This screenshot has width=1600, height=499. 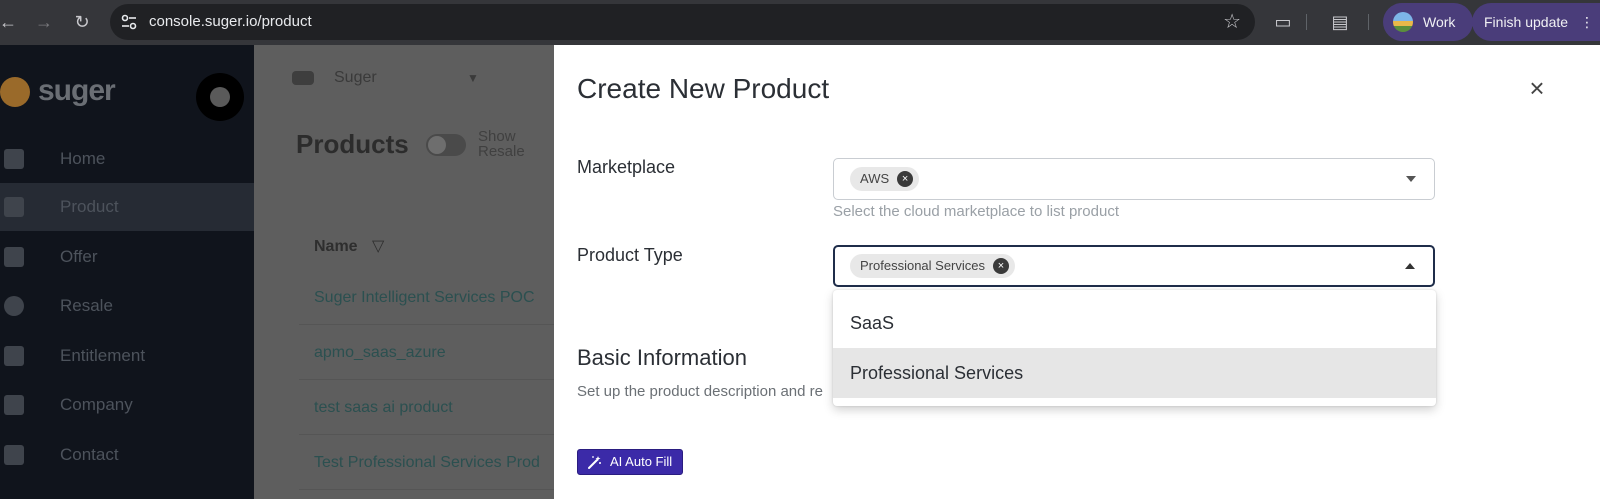 What do you see at coordinates (14, 159) in the screenshot?
I see `home-icon` at bounding box center [14, 159].